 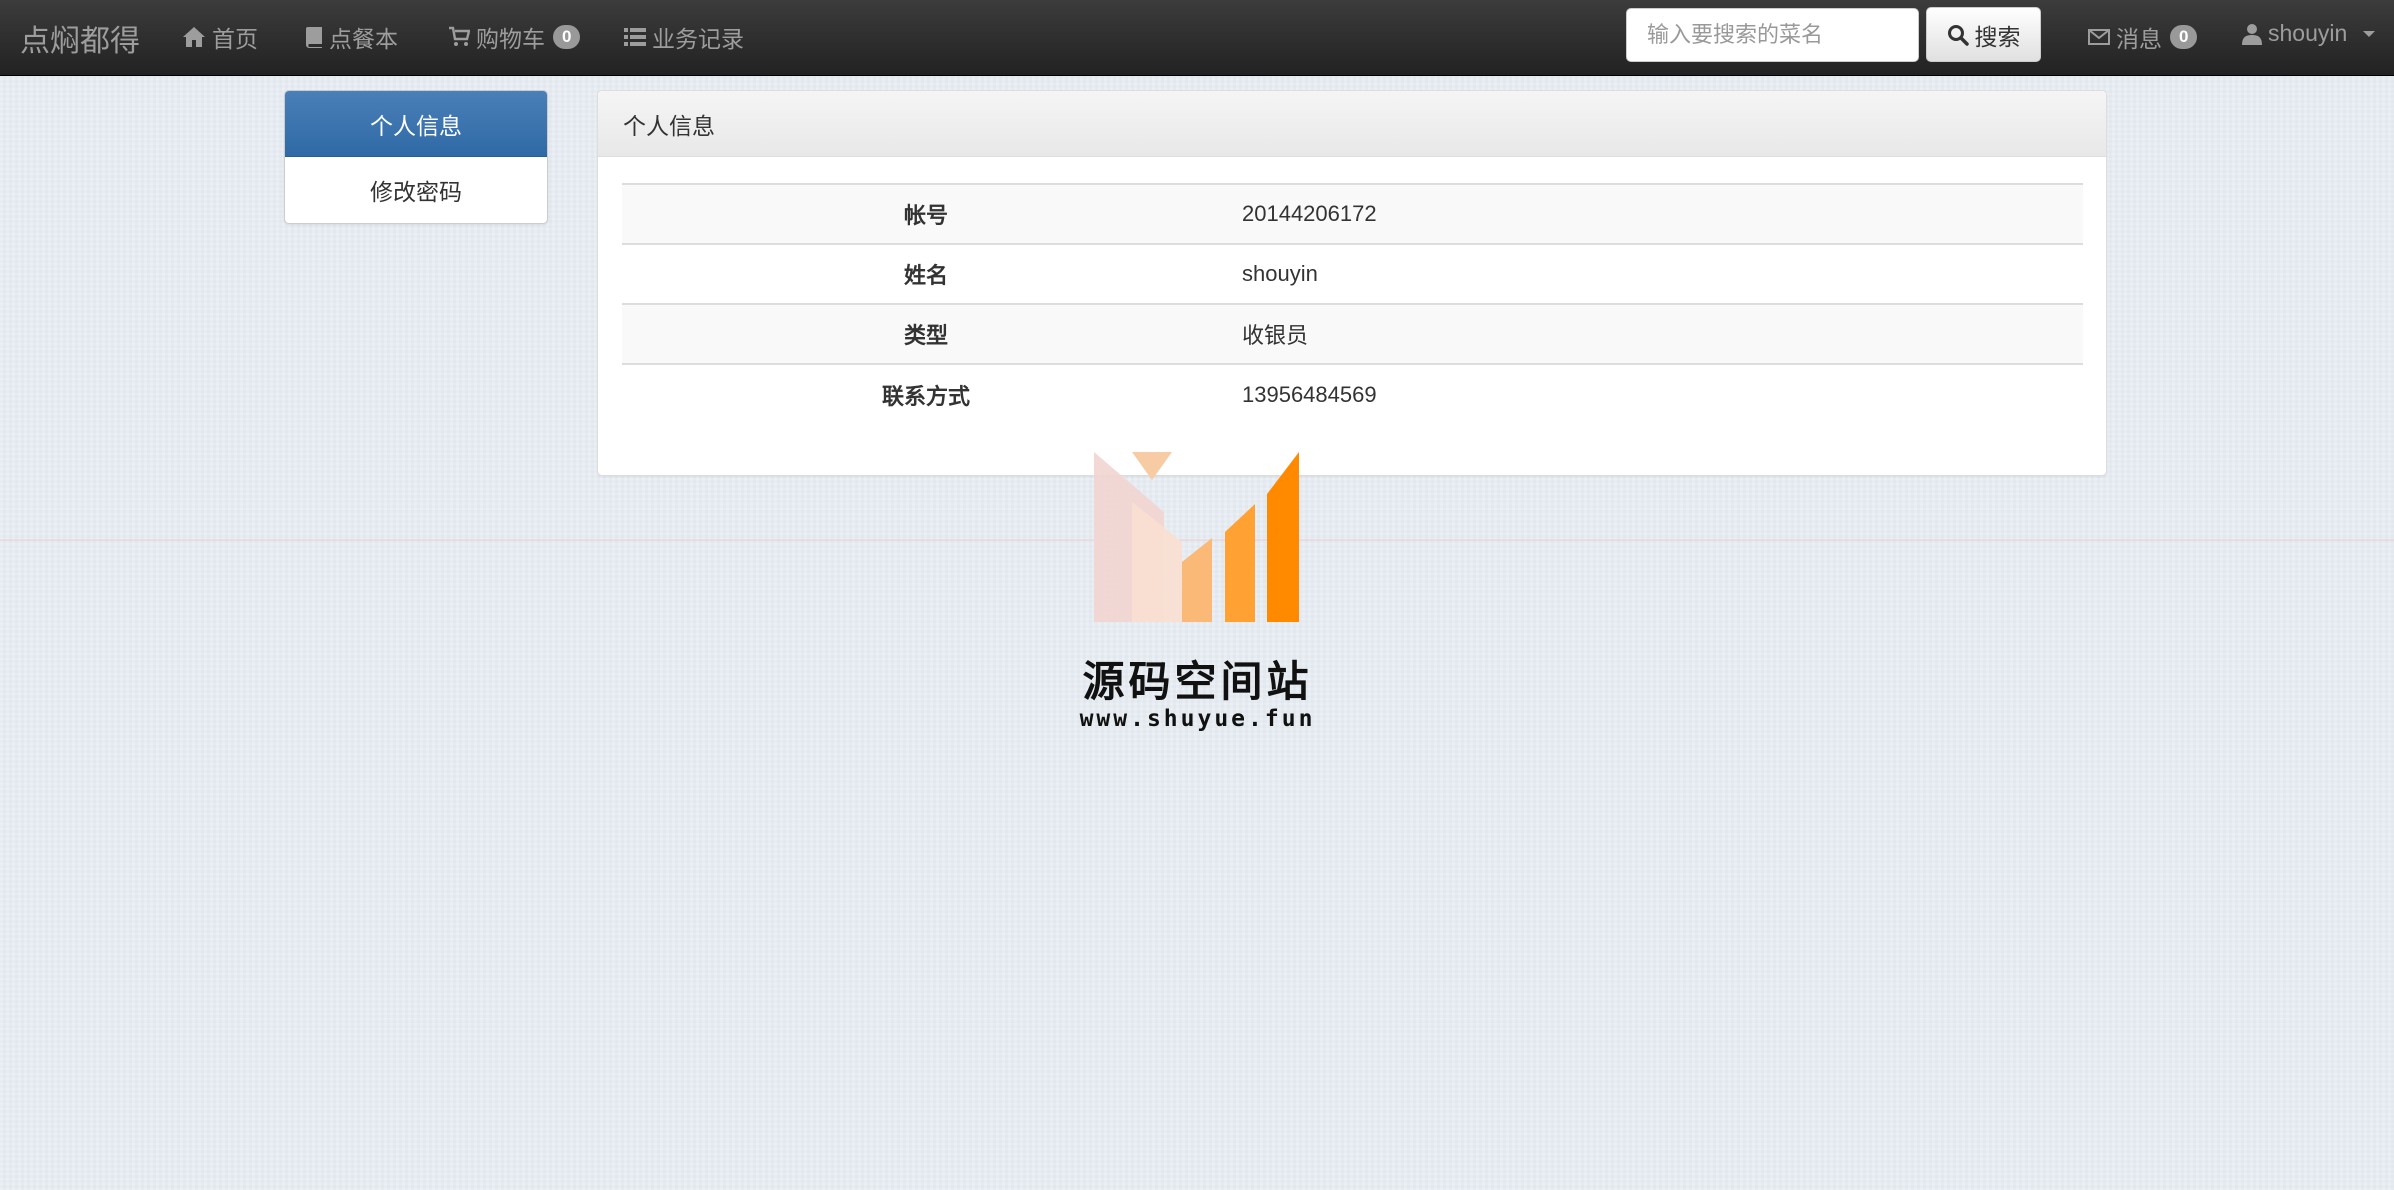 I want to click on sidebar: 个人信息 修改密码, so click(x=416, y=157).